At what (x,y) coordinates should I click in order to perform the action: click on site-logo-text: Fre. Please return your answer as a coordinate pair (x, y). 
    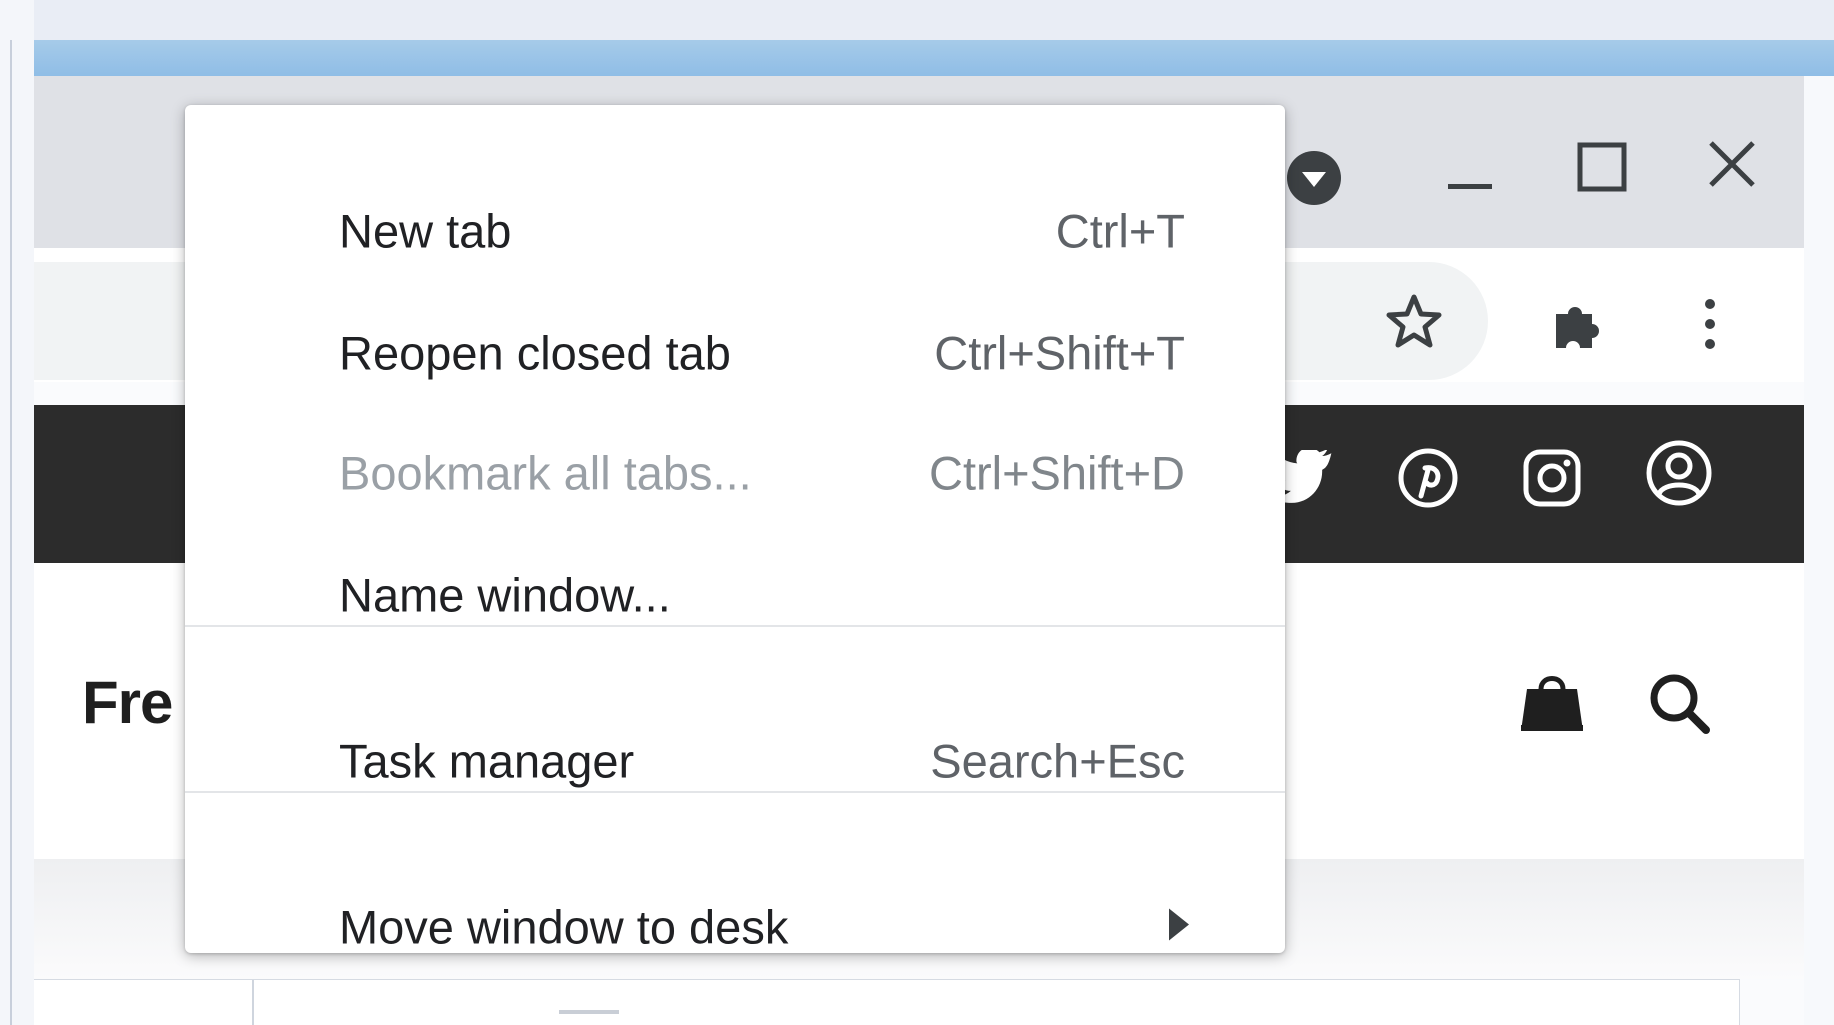
    Looking at the image, I should click on (127, 702).